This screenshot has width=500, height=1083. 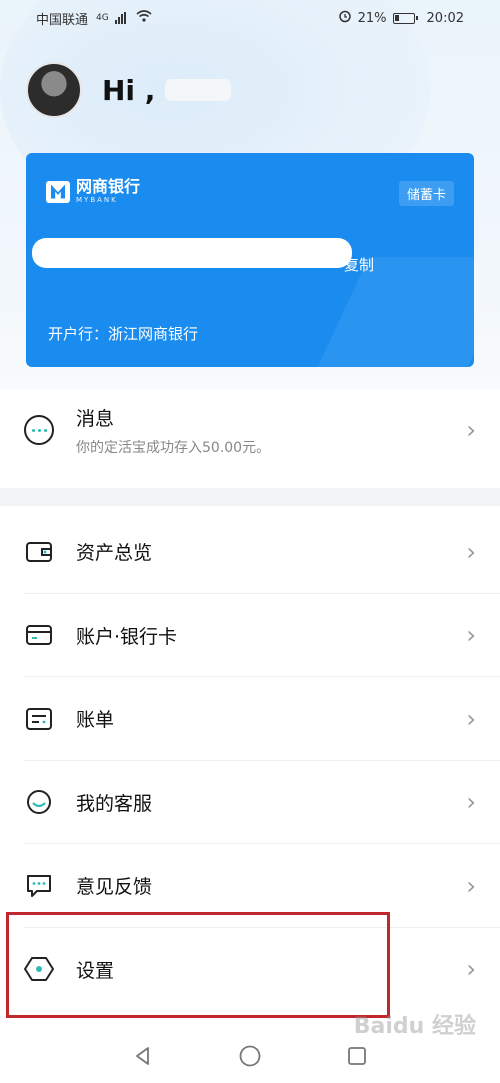 I want to click on baidu-watermark: Baidu 经验, so click(x=414, y=1026).